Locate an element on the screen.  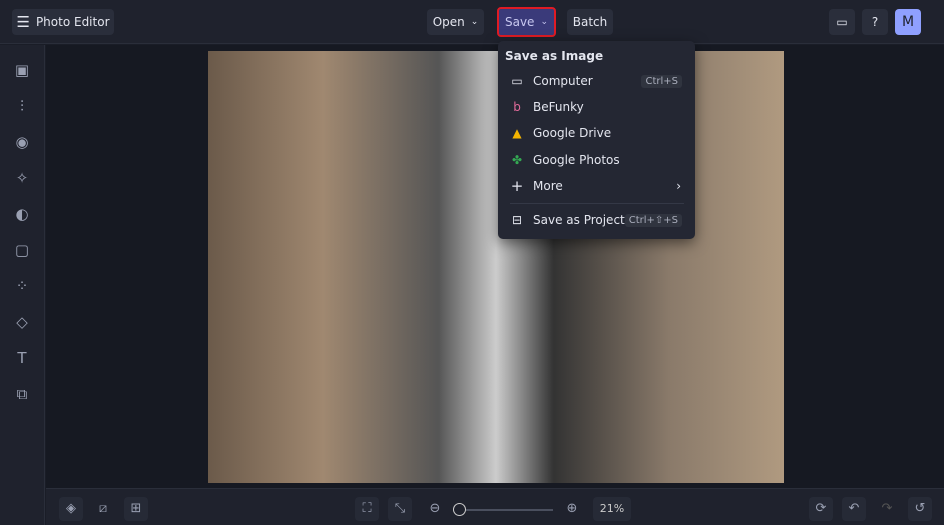
briefcase-icon: ⊟ is located at coordinates (517, 220).